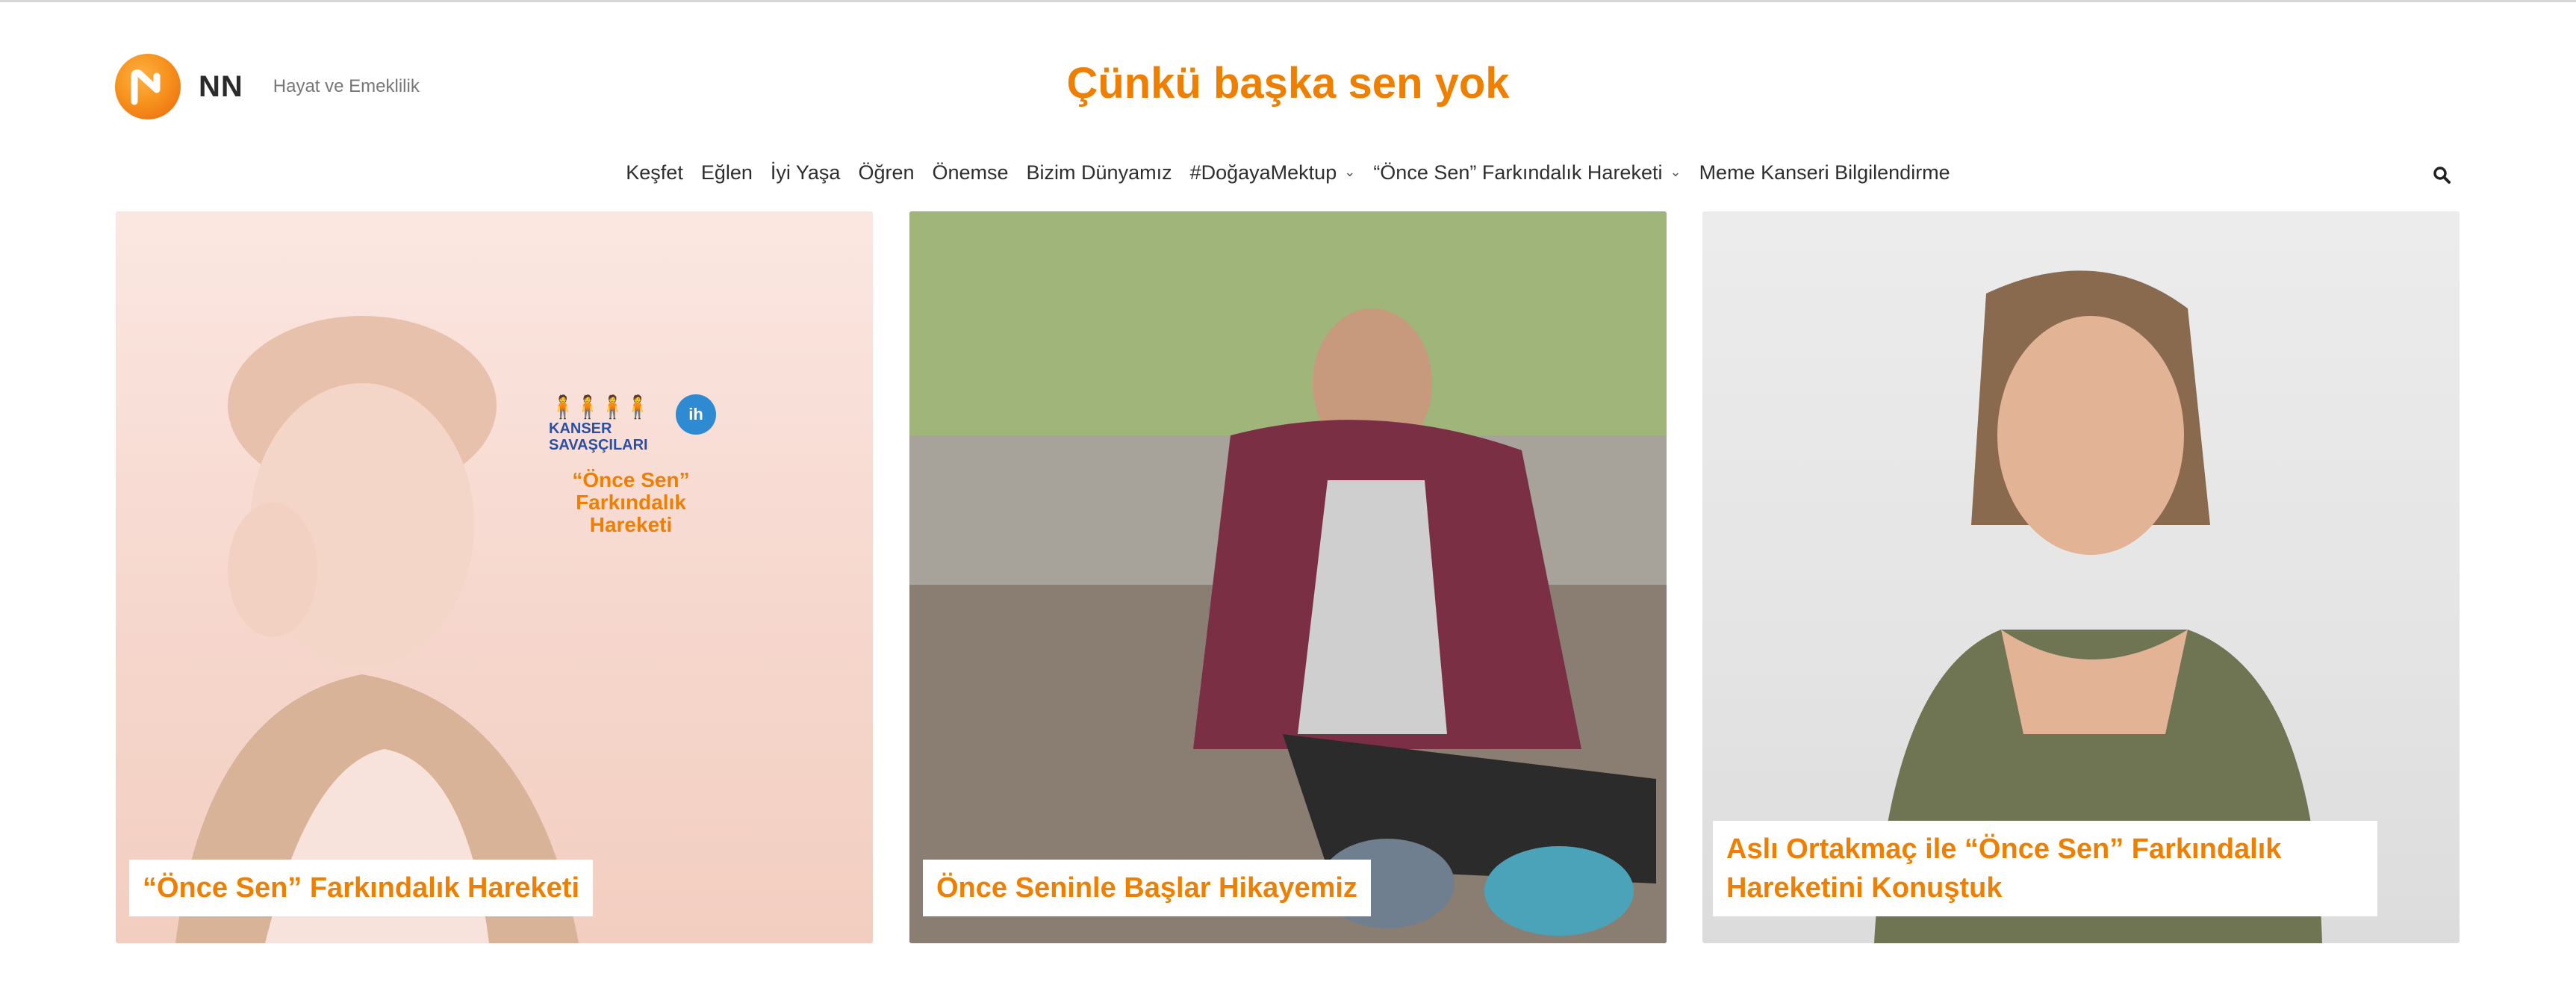  I want to click on ihtiyac-haritasi-badge: ih, so click(696, 414).